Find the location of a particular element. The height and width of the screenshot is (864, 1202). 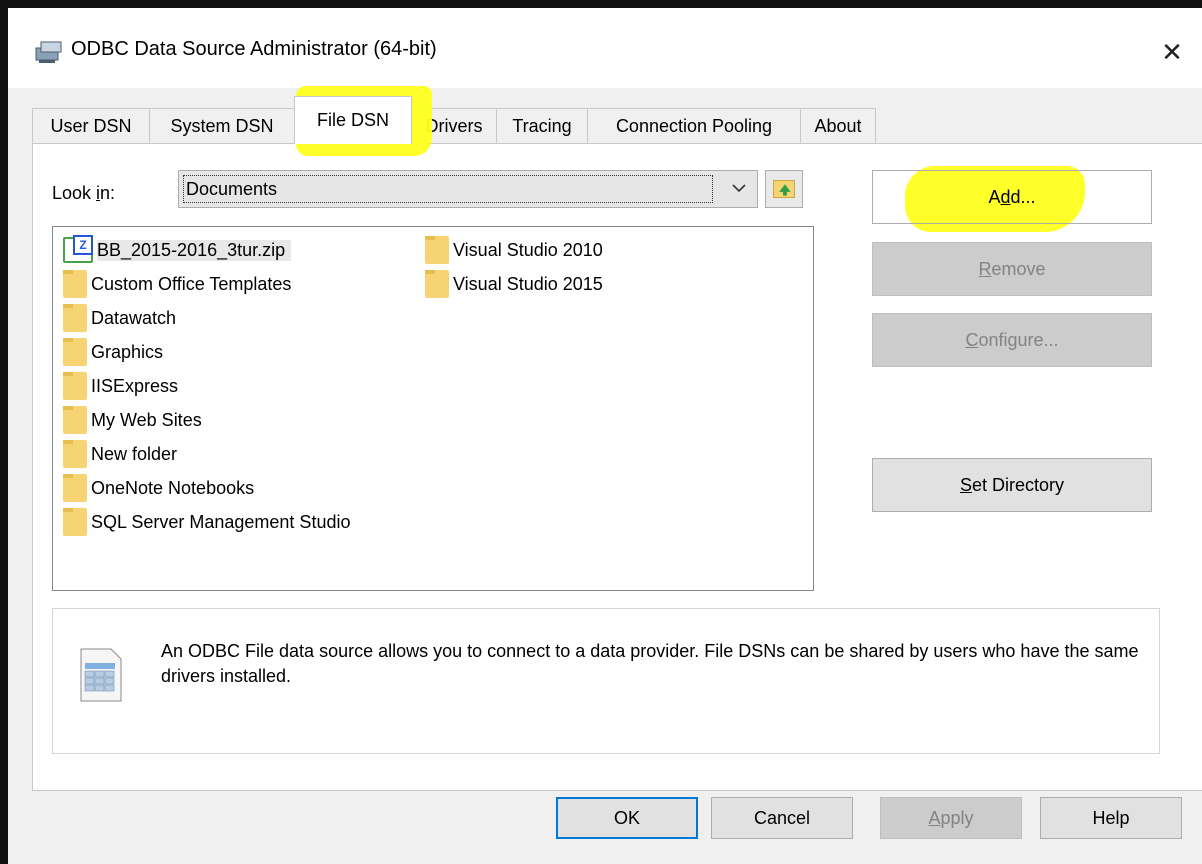

tab-tracing: Tracing is located at coordinates (542, 125).